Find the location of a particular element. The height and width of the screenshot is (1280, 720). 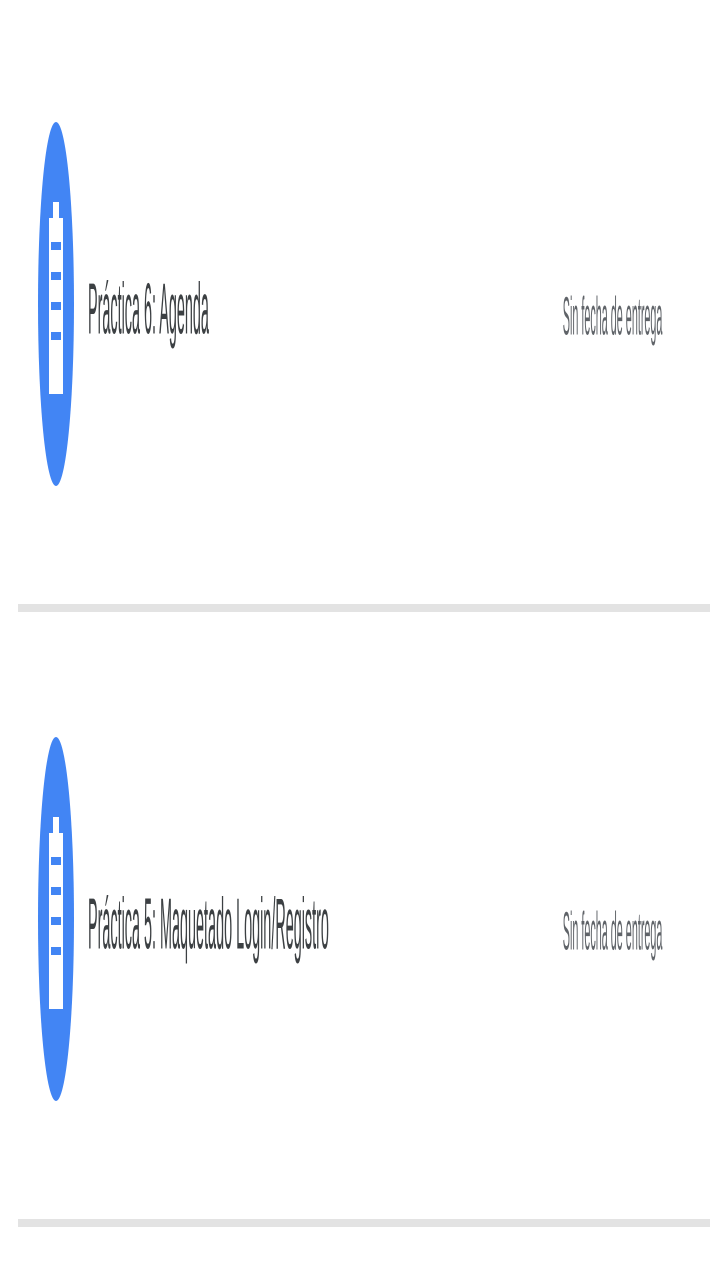

assignment-title: Práctica 5: Maquetado Login/Registro is located at coordinates (208, 927).